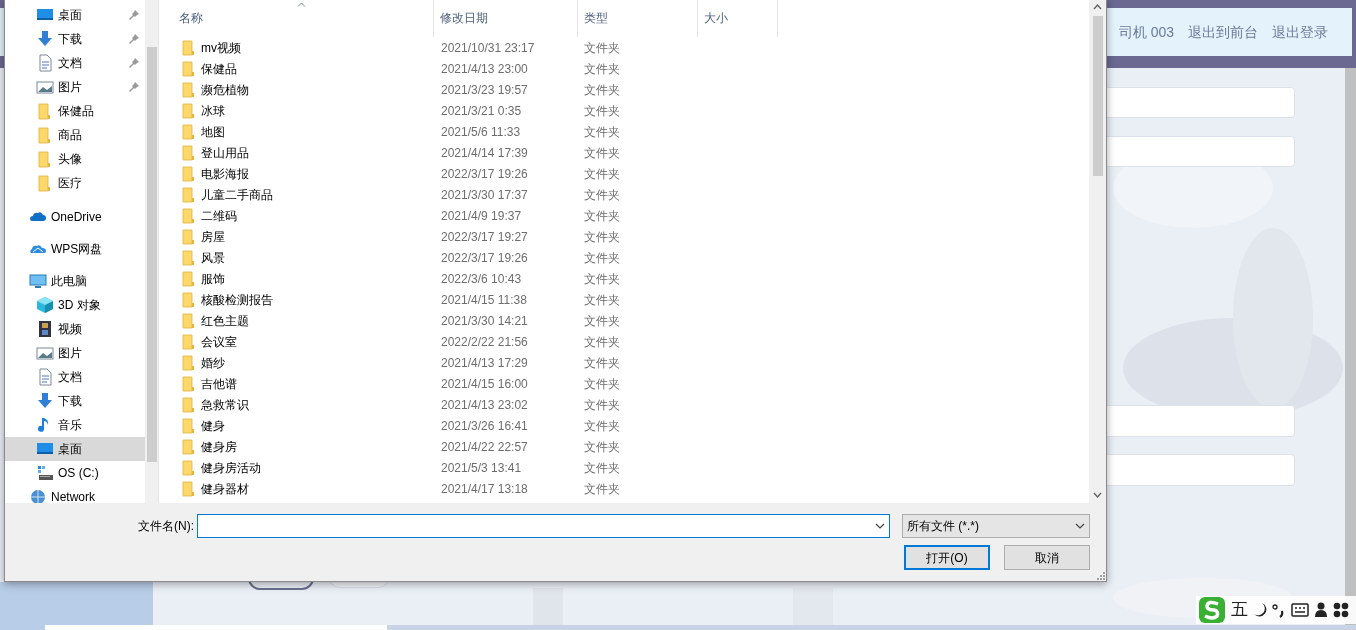 The width and height of the screenshot is (1356, 630). I want to click on nav-item: 视频, so click(75, 329).